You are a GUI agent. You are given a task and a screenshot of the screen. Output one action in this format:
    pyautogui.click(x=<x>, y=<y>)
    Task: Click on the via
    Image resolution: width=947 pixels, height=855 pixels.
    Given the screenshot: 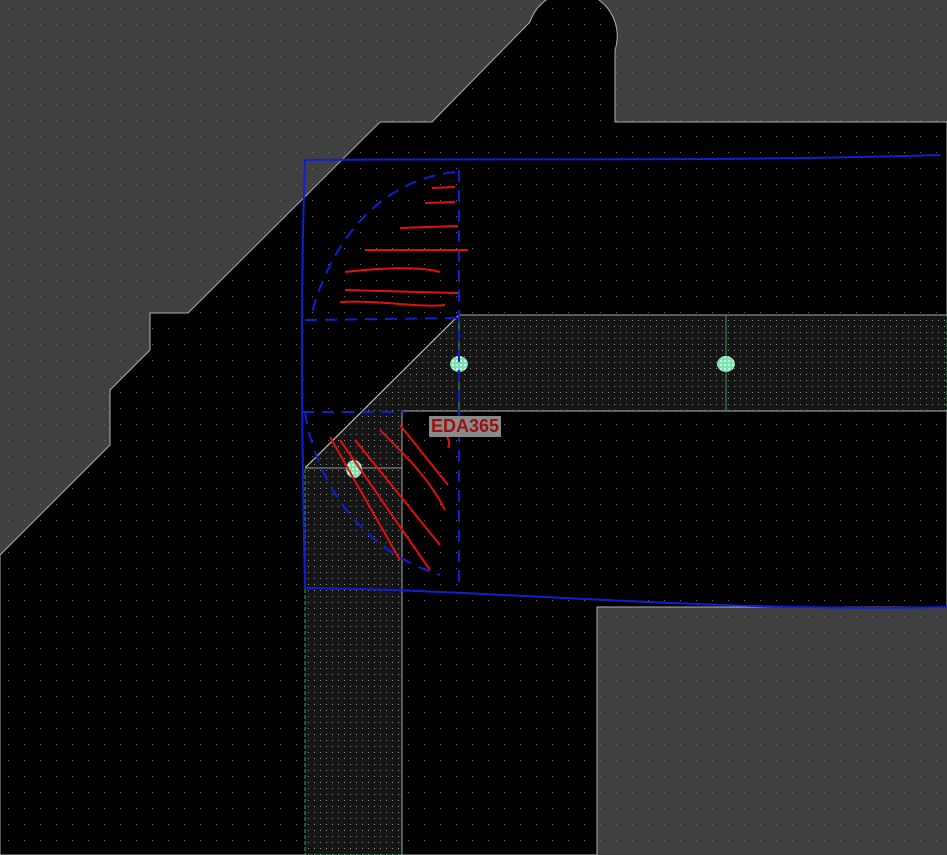 What is the action you would take?
    pyautogui.click(x=726, y=364)
    